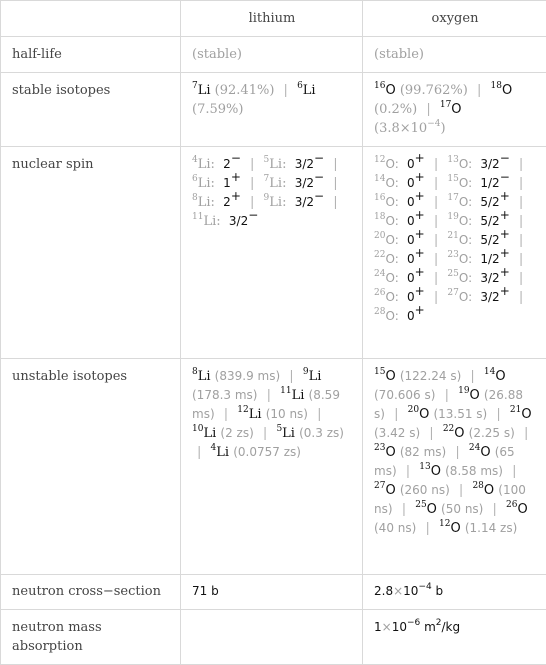 The height and width of the screenshot is (665, 546). I want to click on isotope-value: (839.9 ms), so click(247, 376).